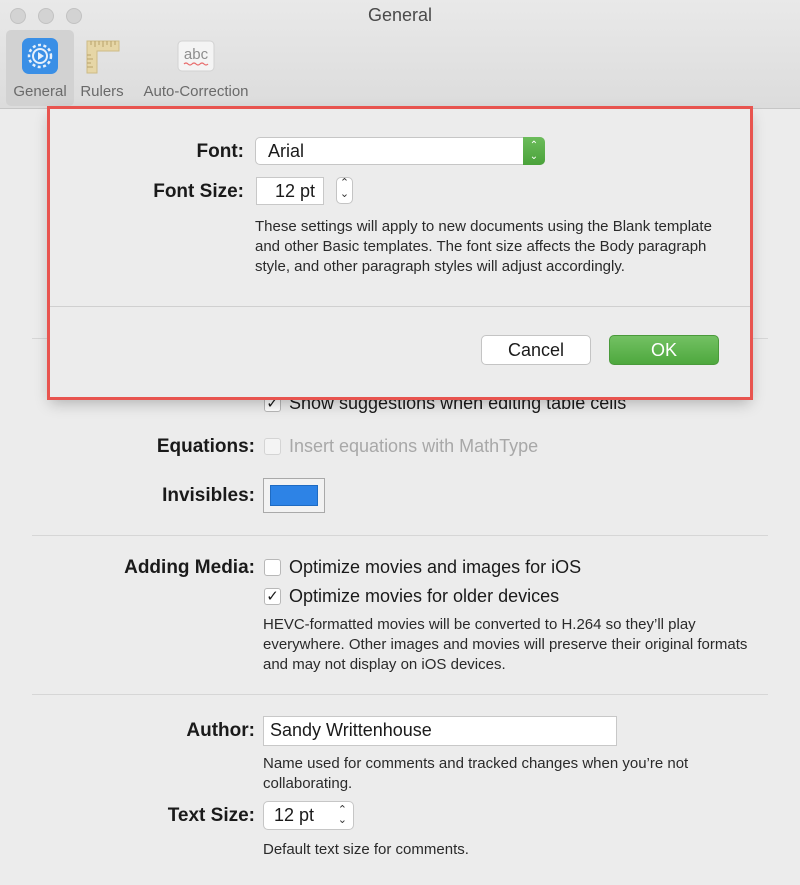  What do you see at coordinates (205, 446) in the screenshot?
I see `equations-label: Equations:` at bounding box center [205, 446].